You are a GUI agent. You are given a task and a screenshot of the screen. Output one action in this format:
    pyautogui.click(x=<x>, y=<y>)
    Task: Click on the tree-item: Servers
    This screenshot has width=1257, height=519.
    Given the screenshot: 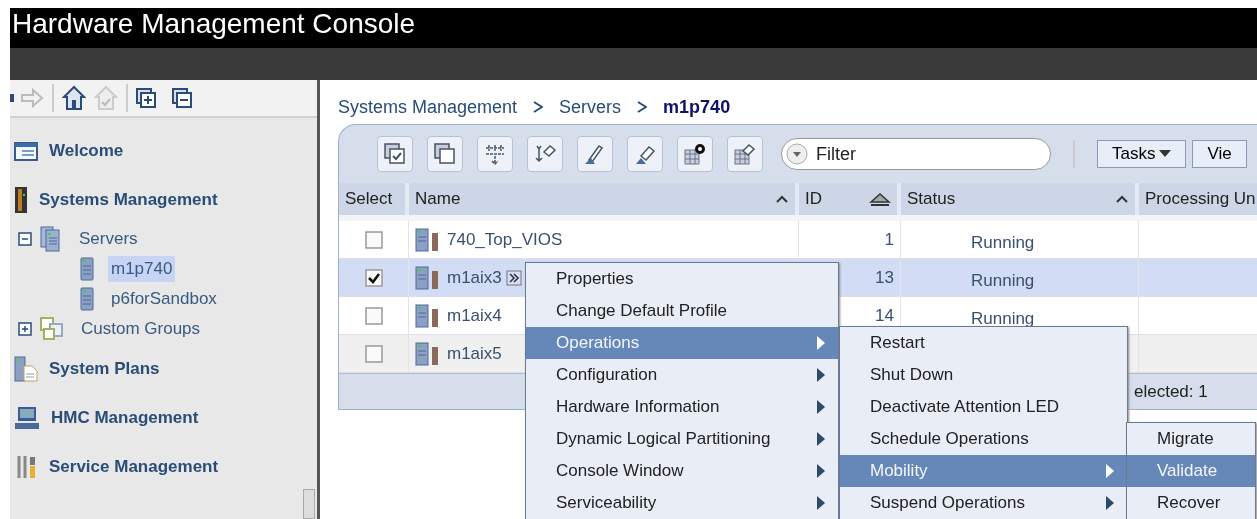 What is the action you would take?
    pyautogui.click(x=108, y=239)
    